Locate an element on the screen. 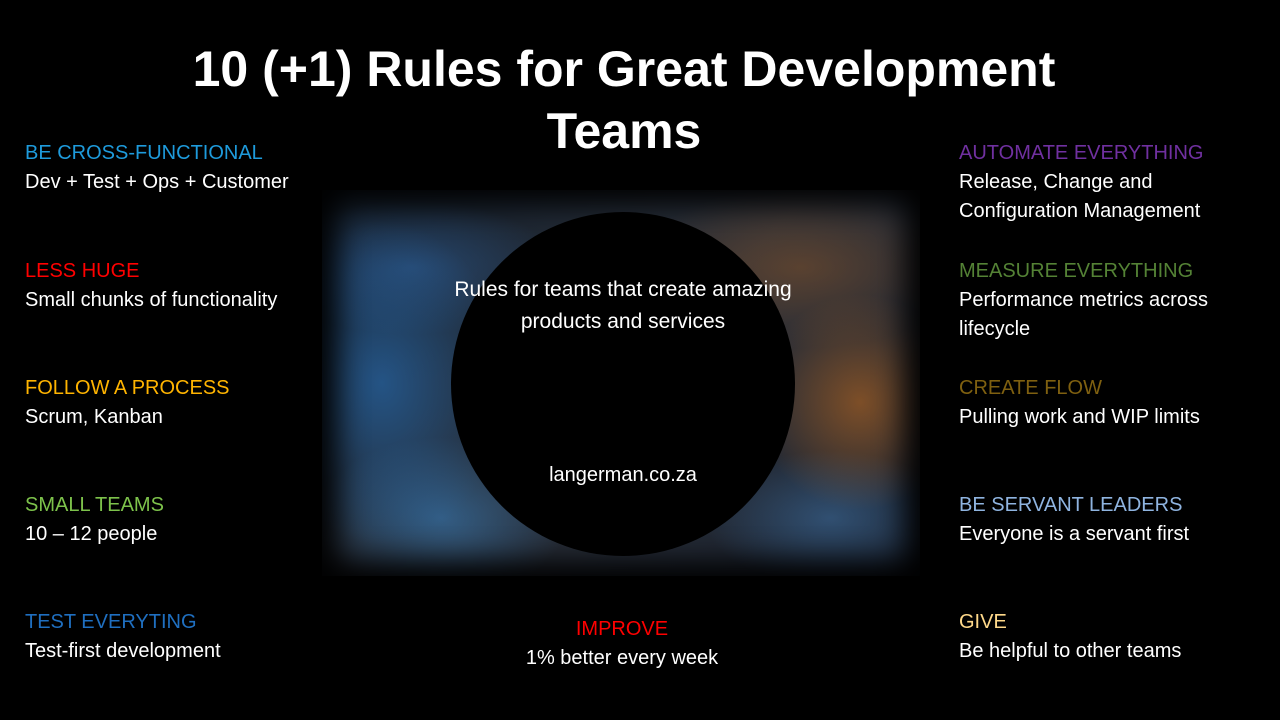  rule-detail: Small chunks of functionality is located at coordinates (151, 300).